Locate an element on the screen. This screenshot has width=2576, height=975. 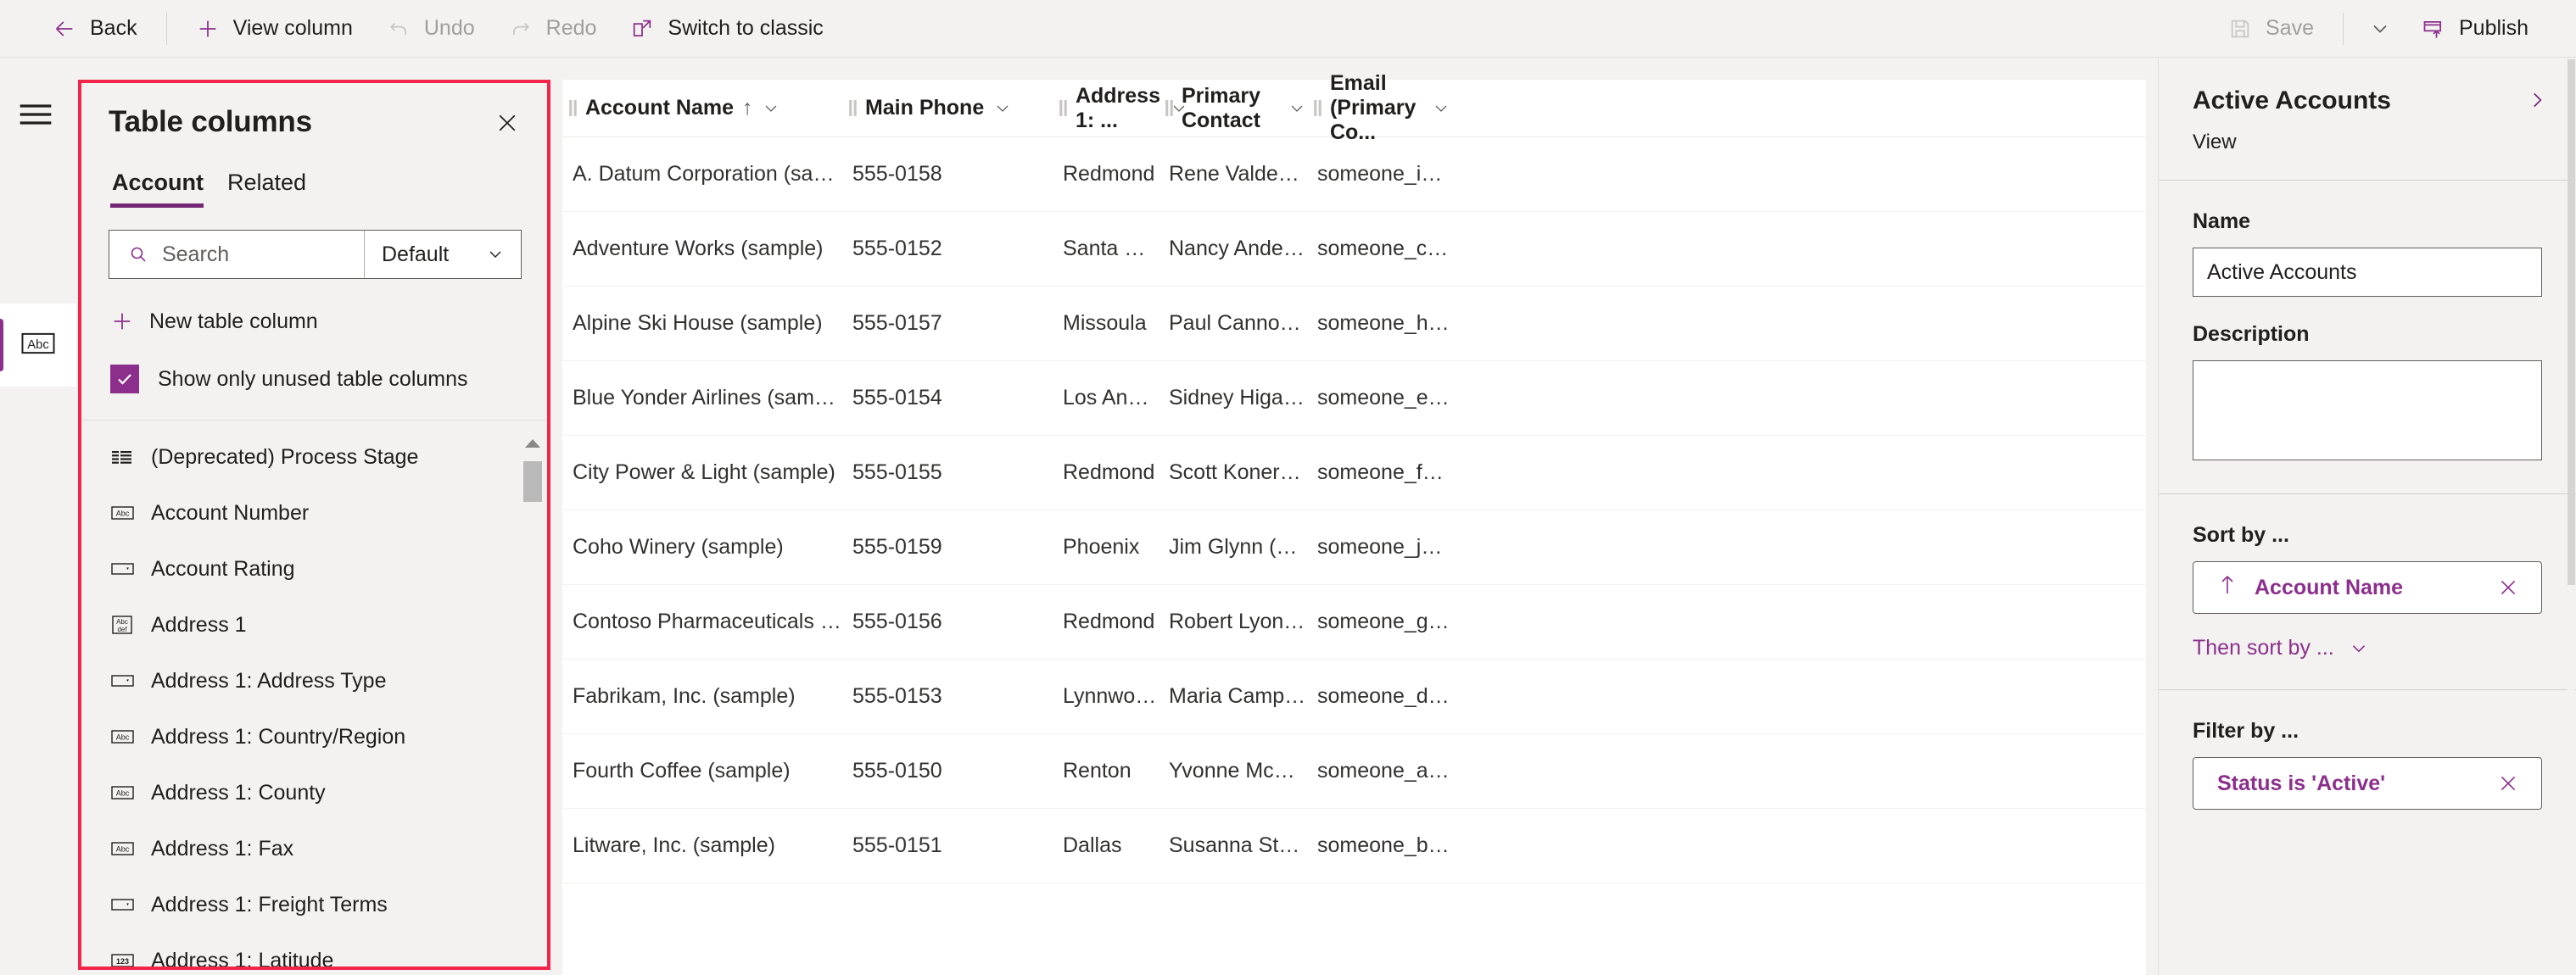
table-column-list-item-label: Address 1: Address Type is located at coordinates (269, 680).